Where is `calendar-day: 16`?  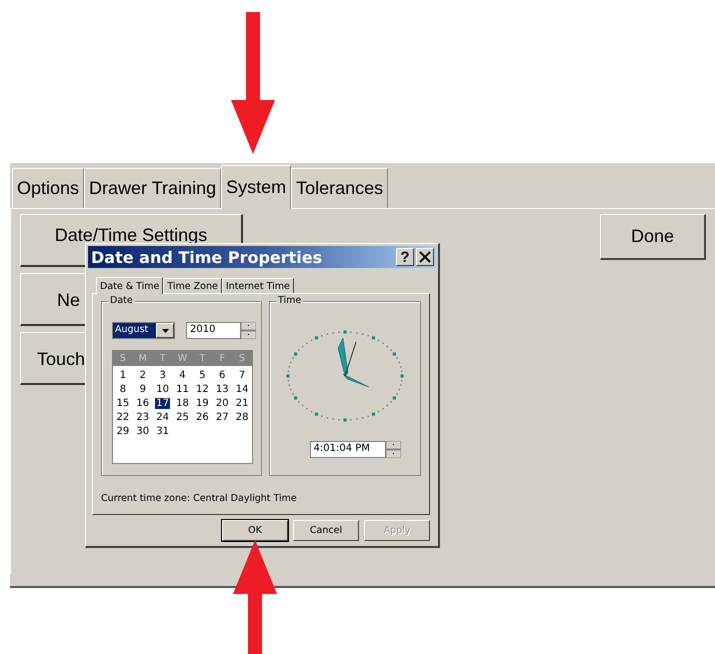
calendar-day: 16 is located at coordinates (142, 403).